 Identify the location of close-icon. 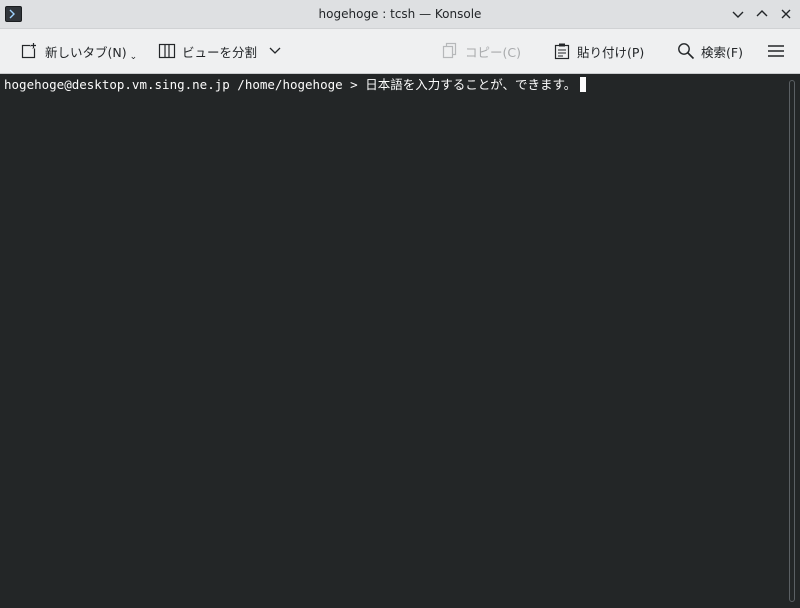
(786, 14).